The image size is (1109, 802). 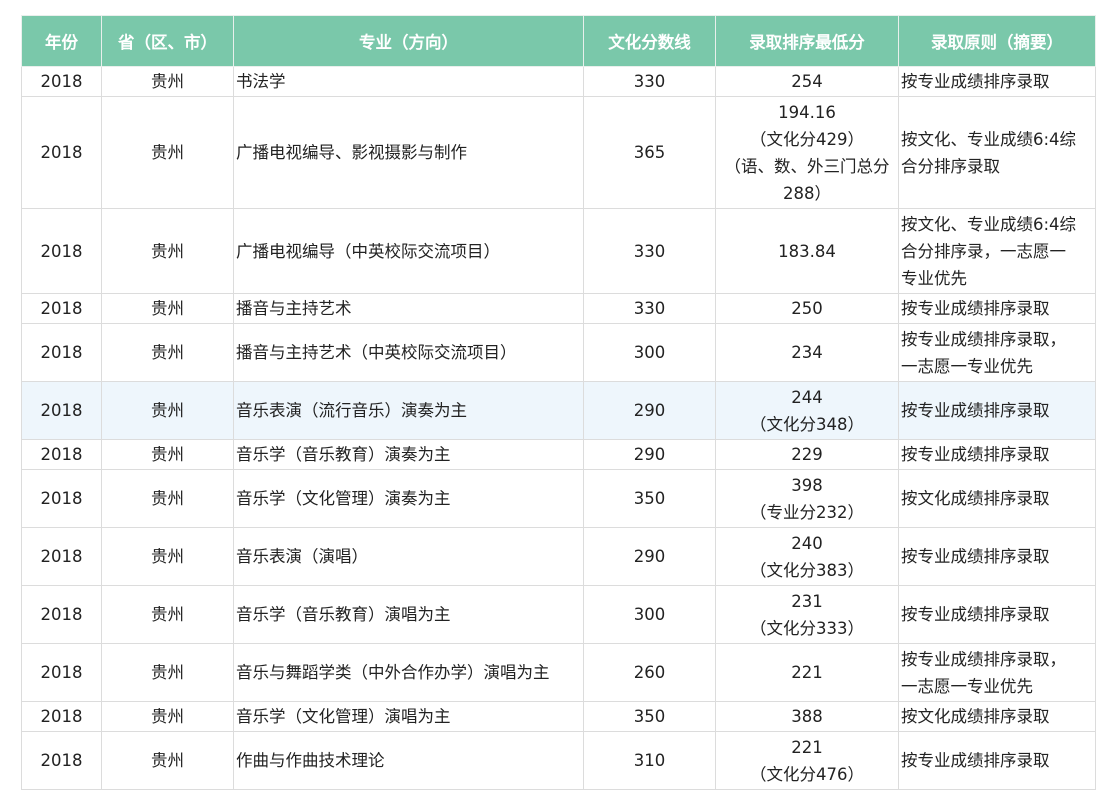 I want to click on cell-culture-line: 365, so click(x=649, y=152).